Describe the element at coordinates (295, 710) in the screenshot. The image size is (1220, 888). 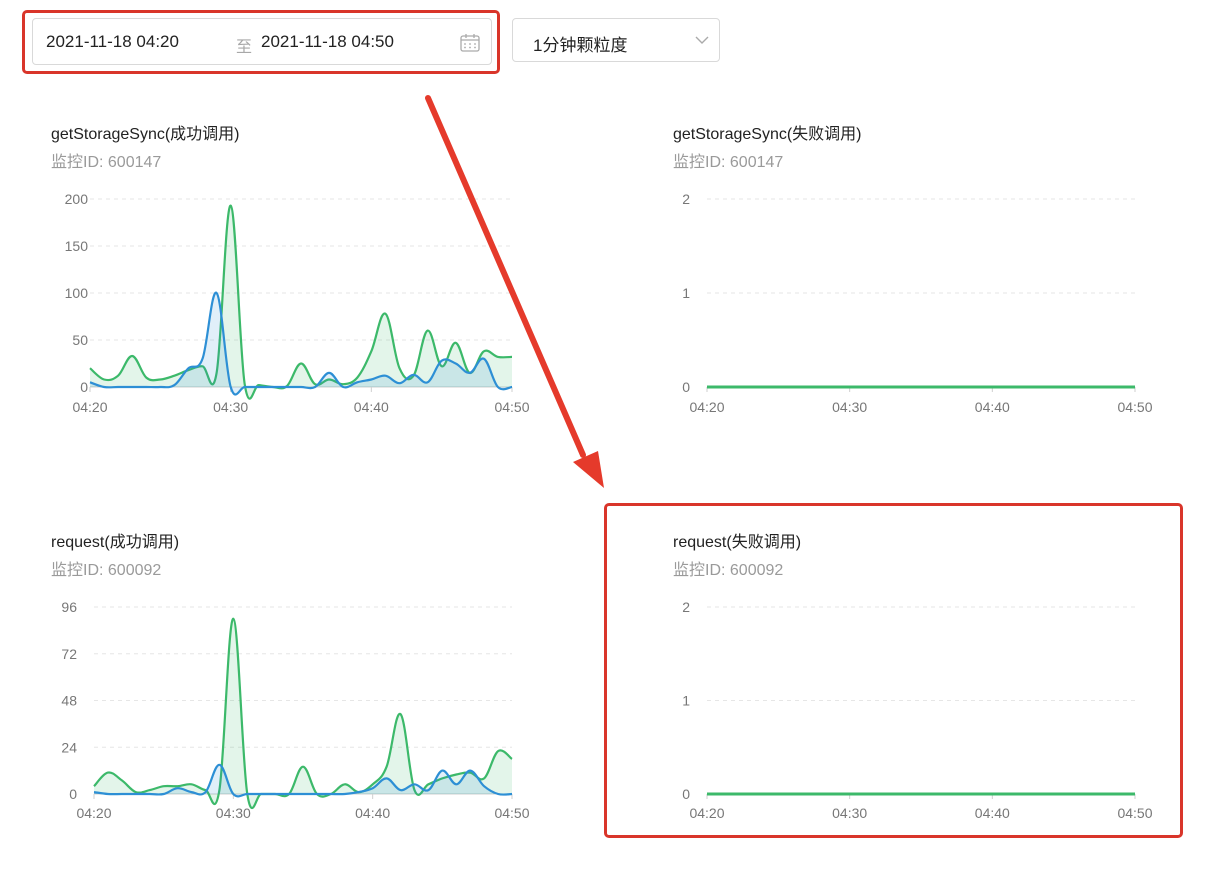
I see `chart-plot: 0 24 48 72 96 04:20 04:30 04:40 04:50` at that location.